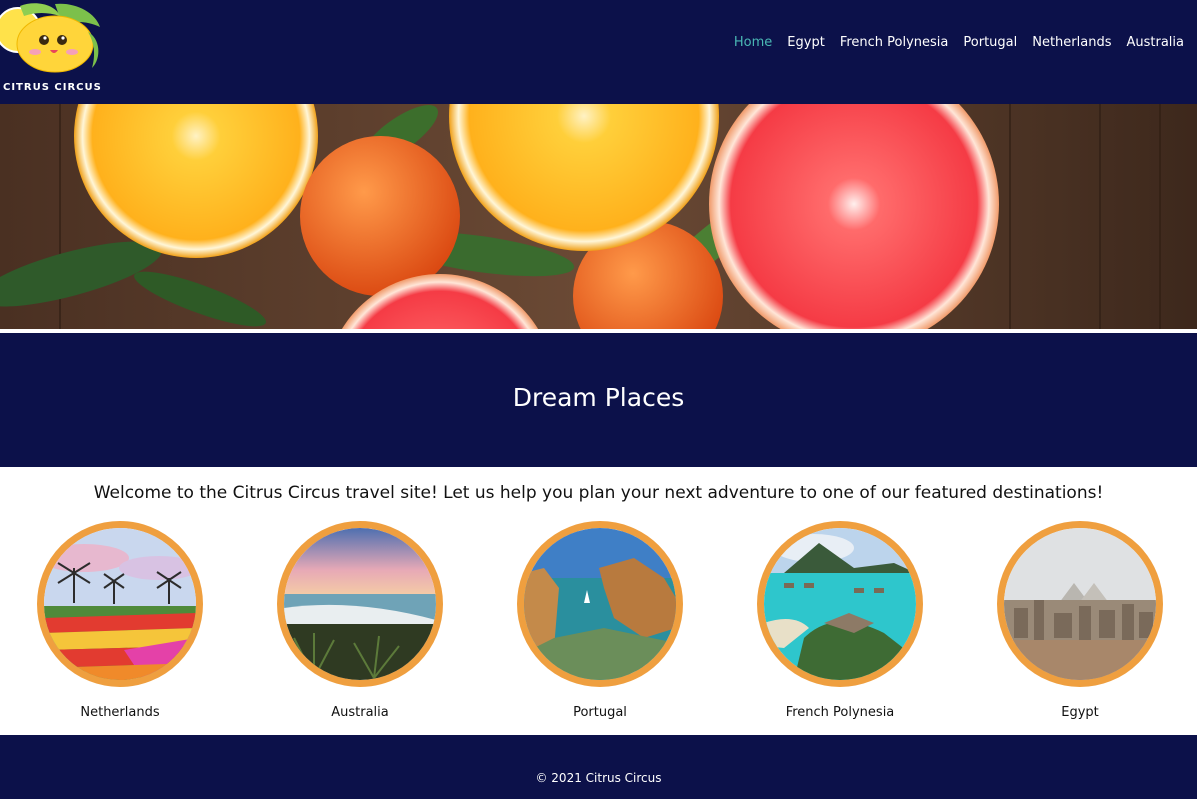  Describe the element at coordinates (1078, 712) in the screenshot. I see `destination-label-egypt: Egypt` at that location.